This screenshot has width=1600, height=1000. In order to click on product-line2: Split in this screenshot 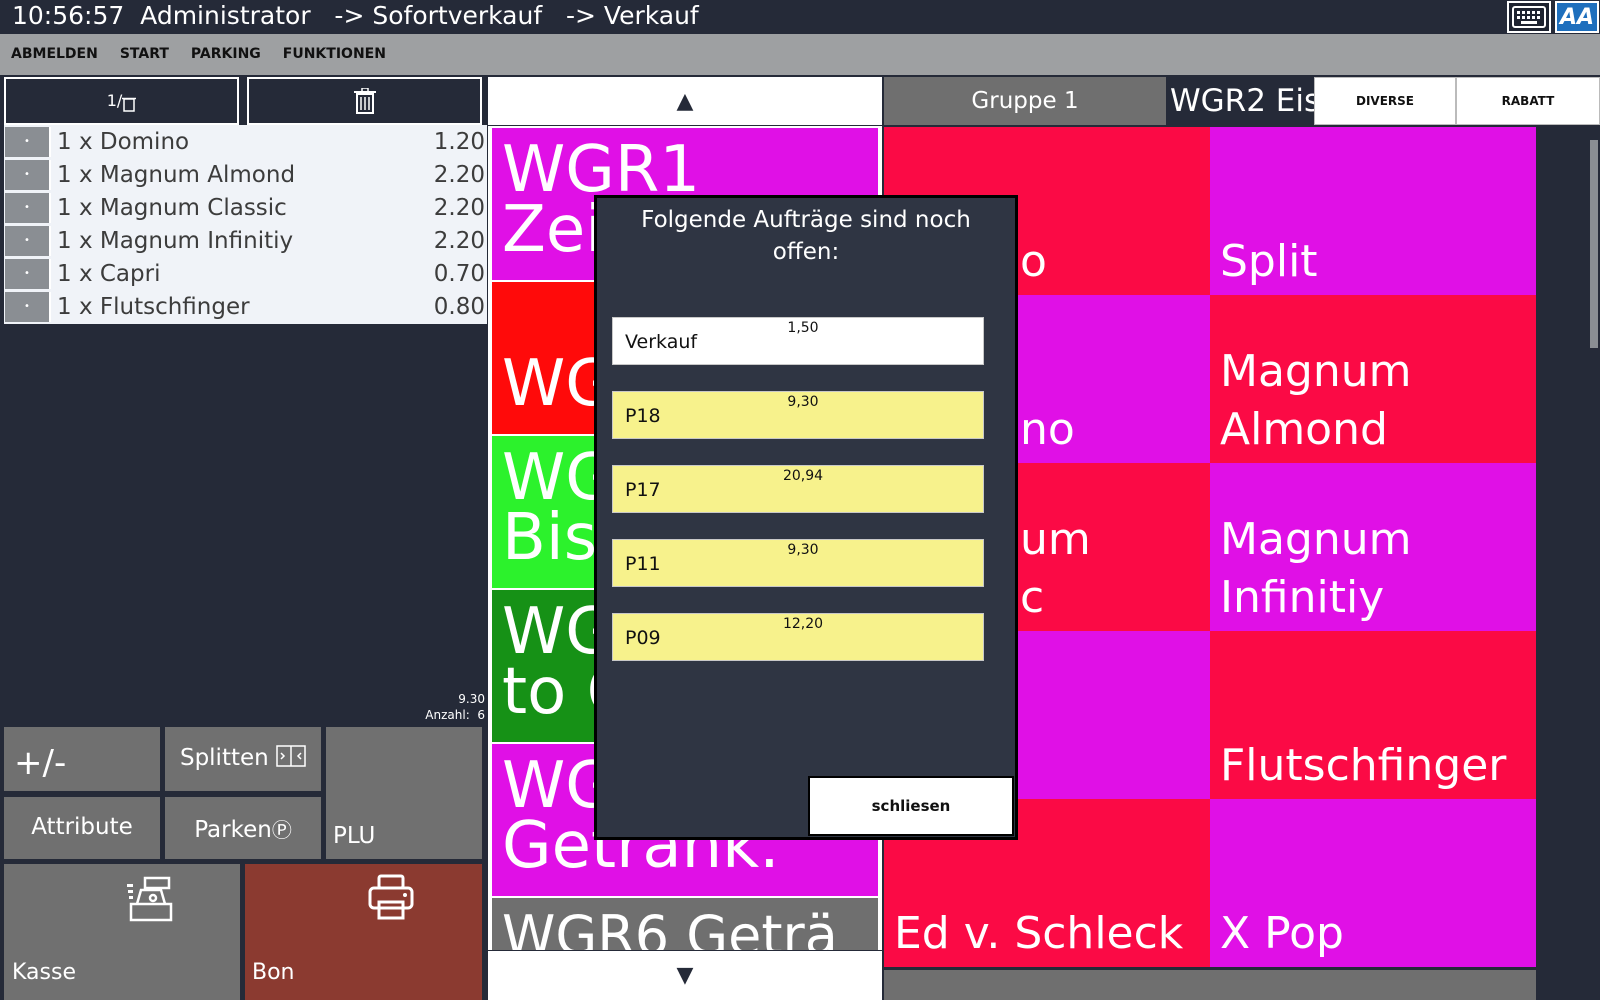, I will do `click(1269, 261)`.